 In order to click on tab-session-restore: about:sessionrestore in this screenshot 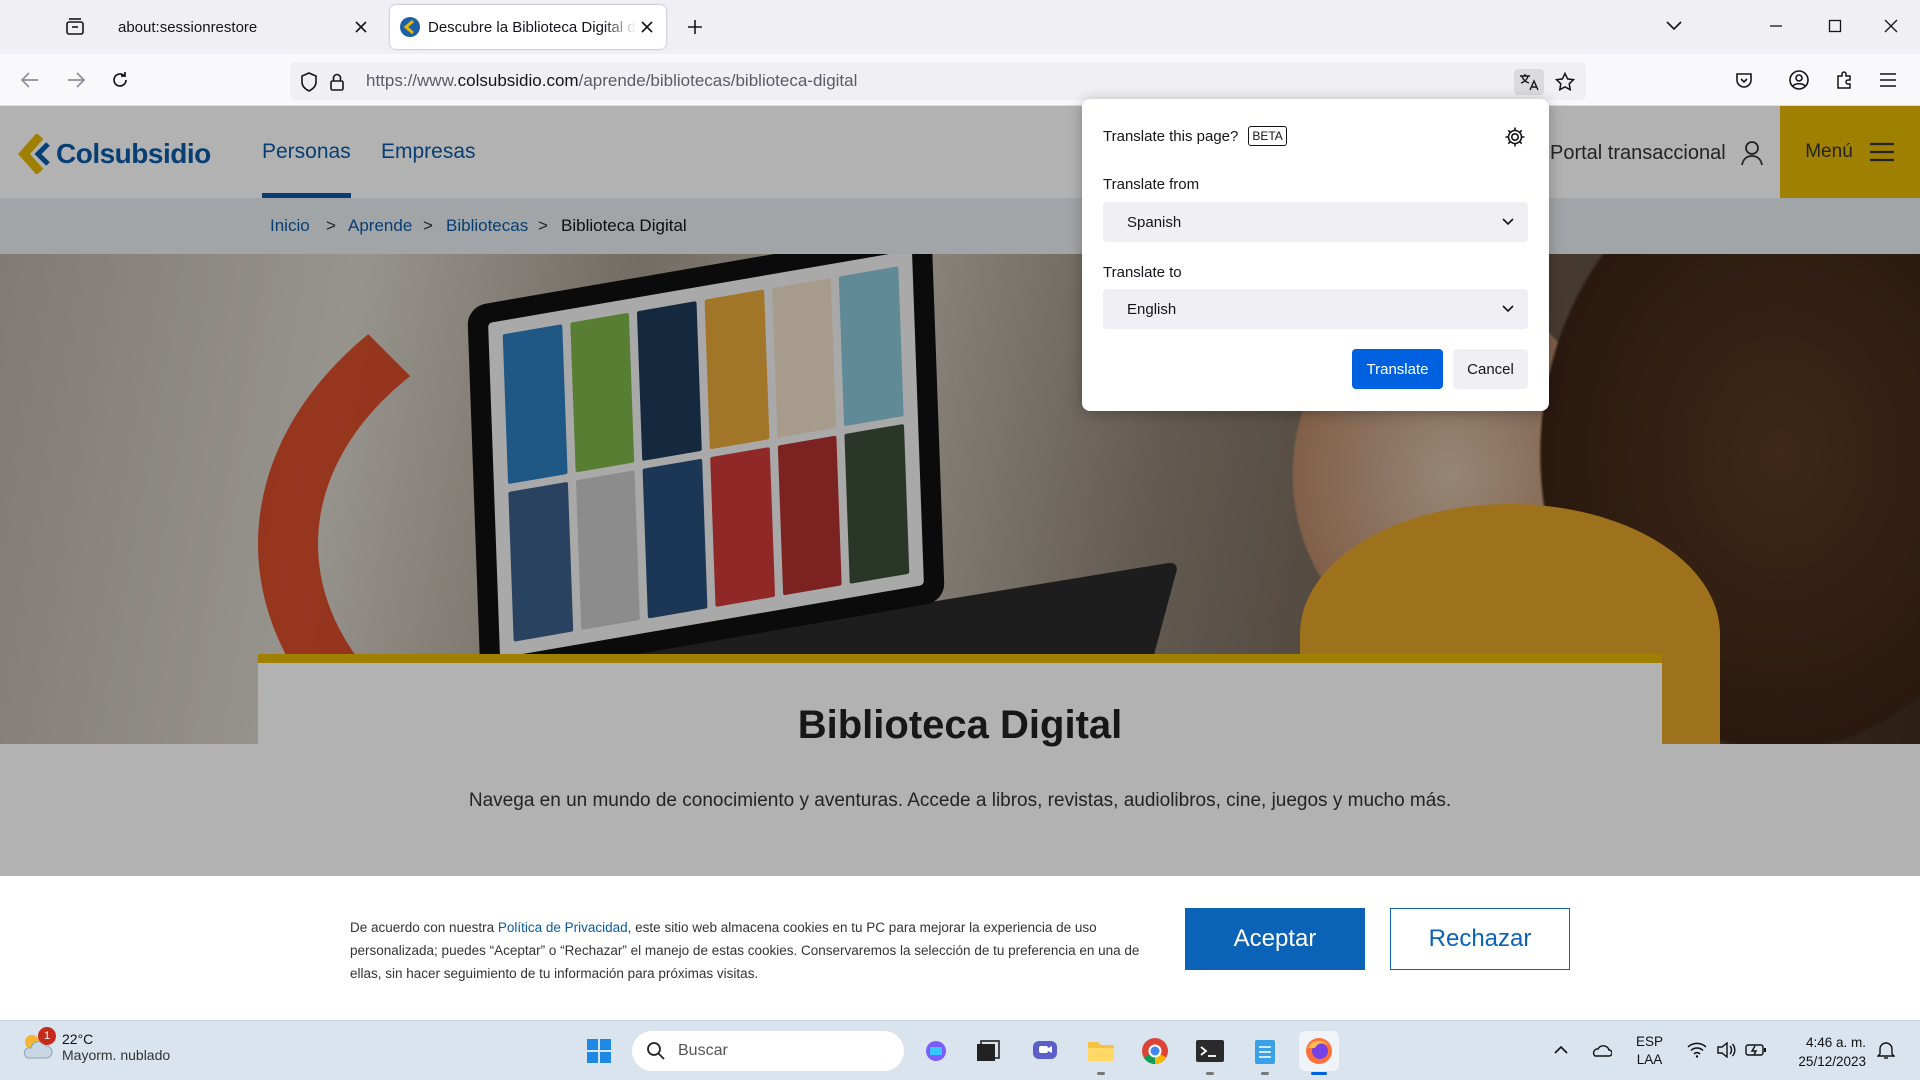, I will do `click(242, 27)`.